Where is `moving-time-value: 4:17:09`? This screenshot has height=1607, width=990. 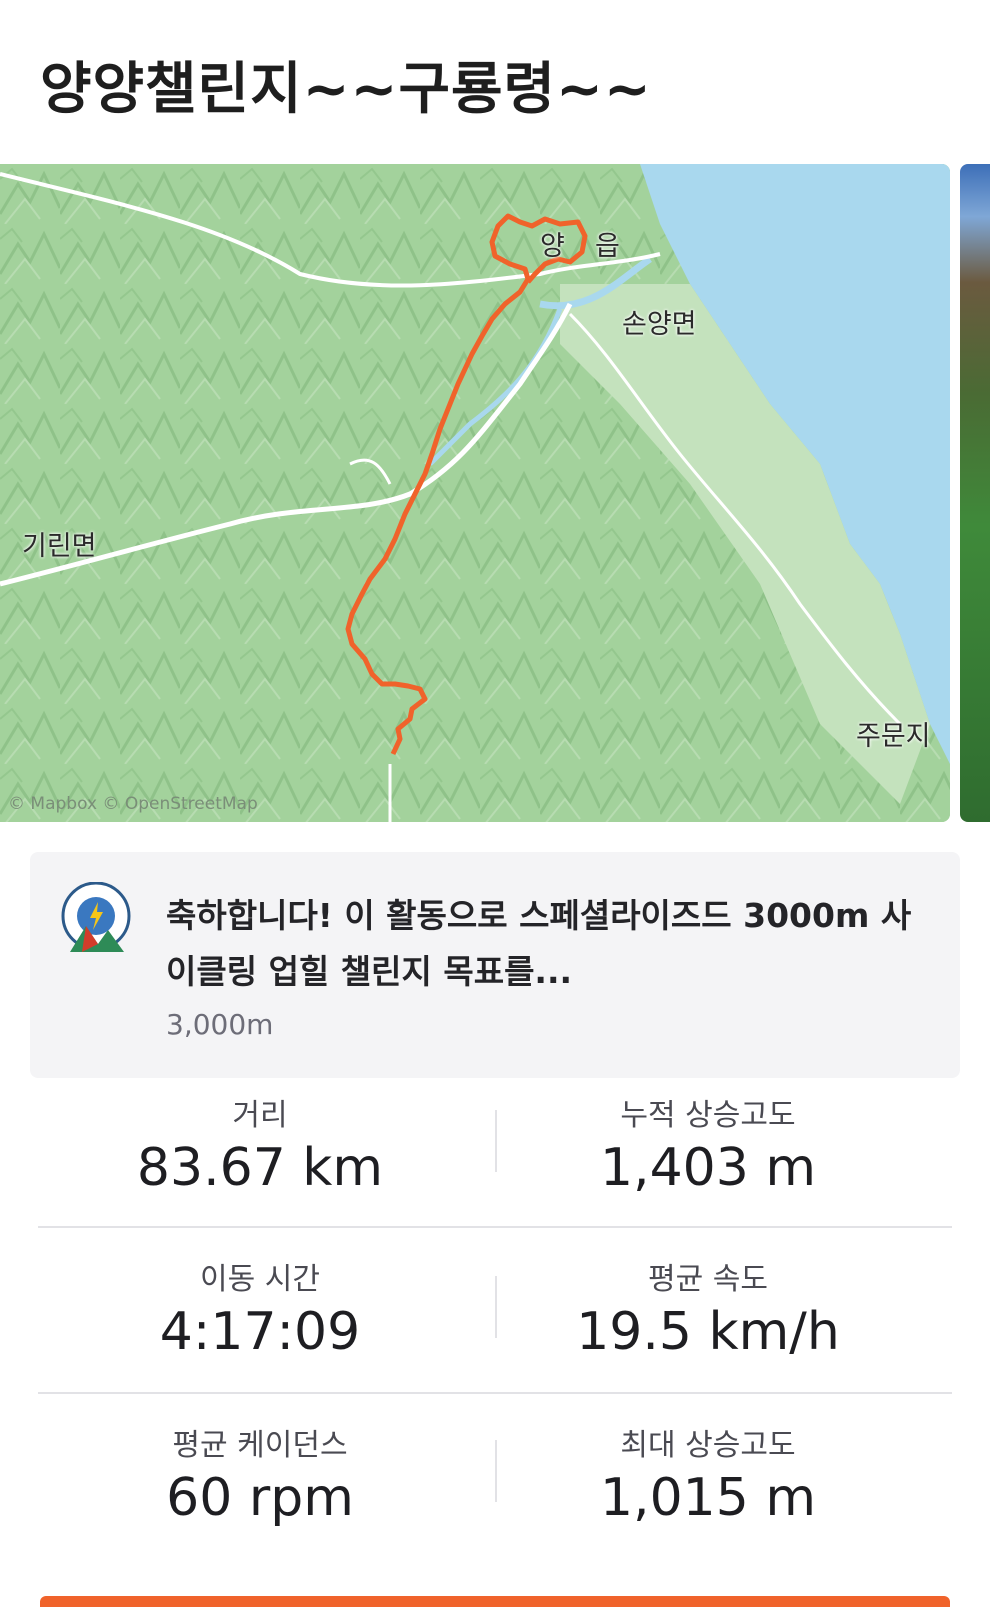 moving-time-value: 4:17:09 is located at coordinates (260, 1332).